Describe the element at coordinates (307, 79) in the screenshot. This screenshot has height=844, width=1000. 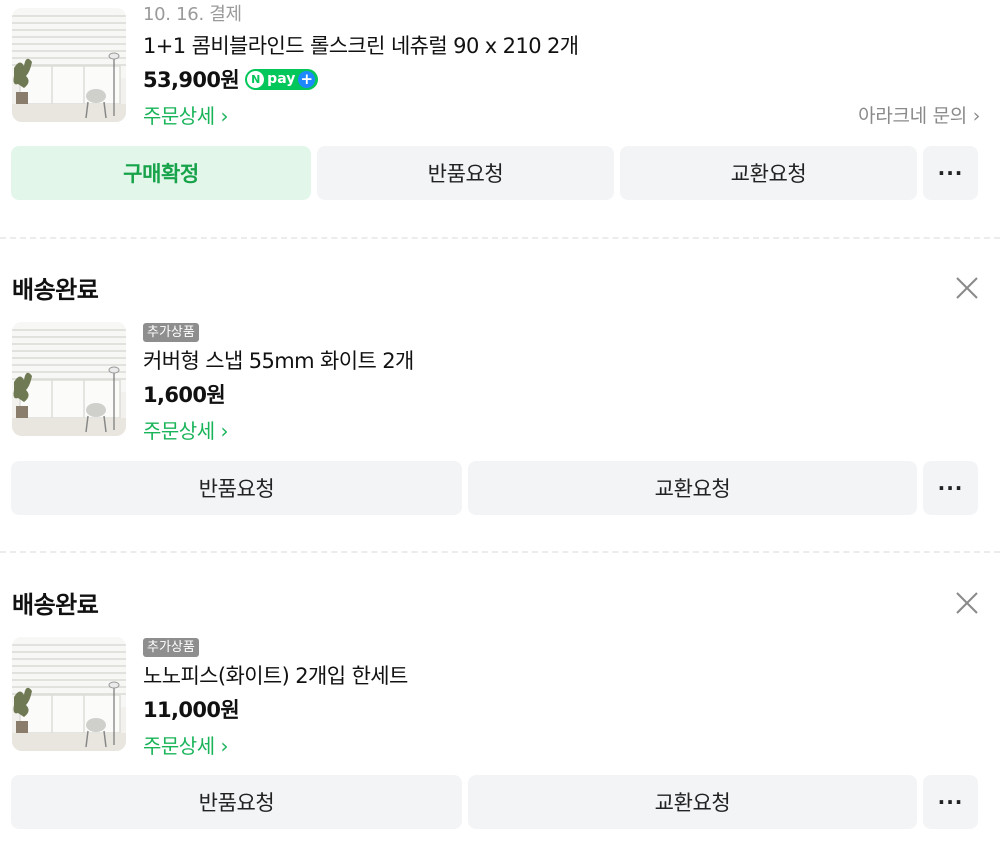
I see `plus-icon: +` at that location.